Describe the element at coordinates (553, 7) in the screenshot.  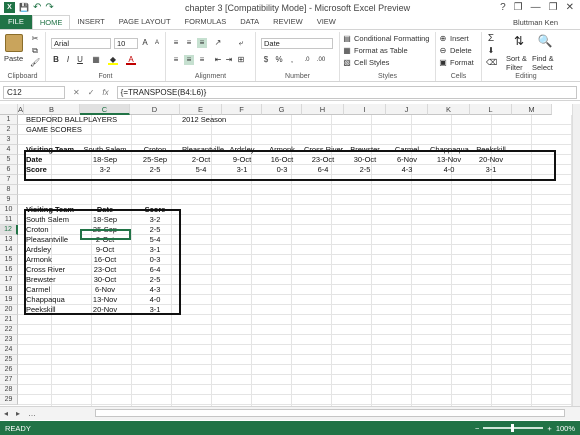
I see `maximize-icon: ❐` at that location.